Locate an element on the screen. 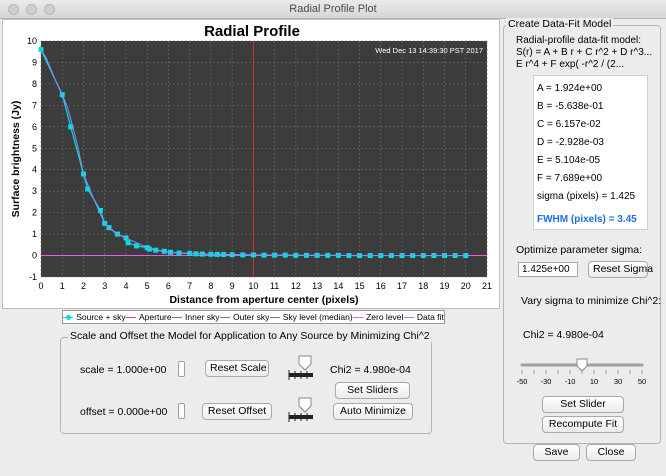 The width and height of the screenshot is (666, 476). x-tick-label: 11 is located at coordinates (274, 286).